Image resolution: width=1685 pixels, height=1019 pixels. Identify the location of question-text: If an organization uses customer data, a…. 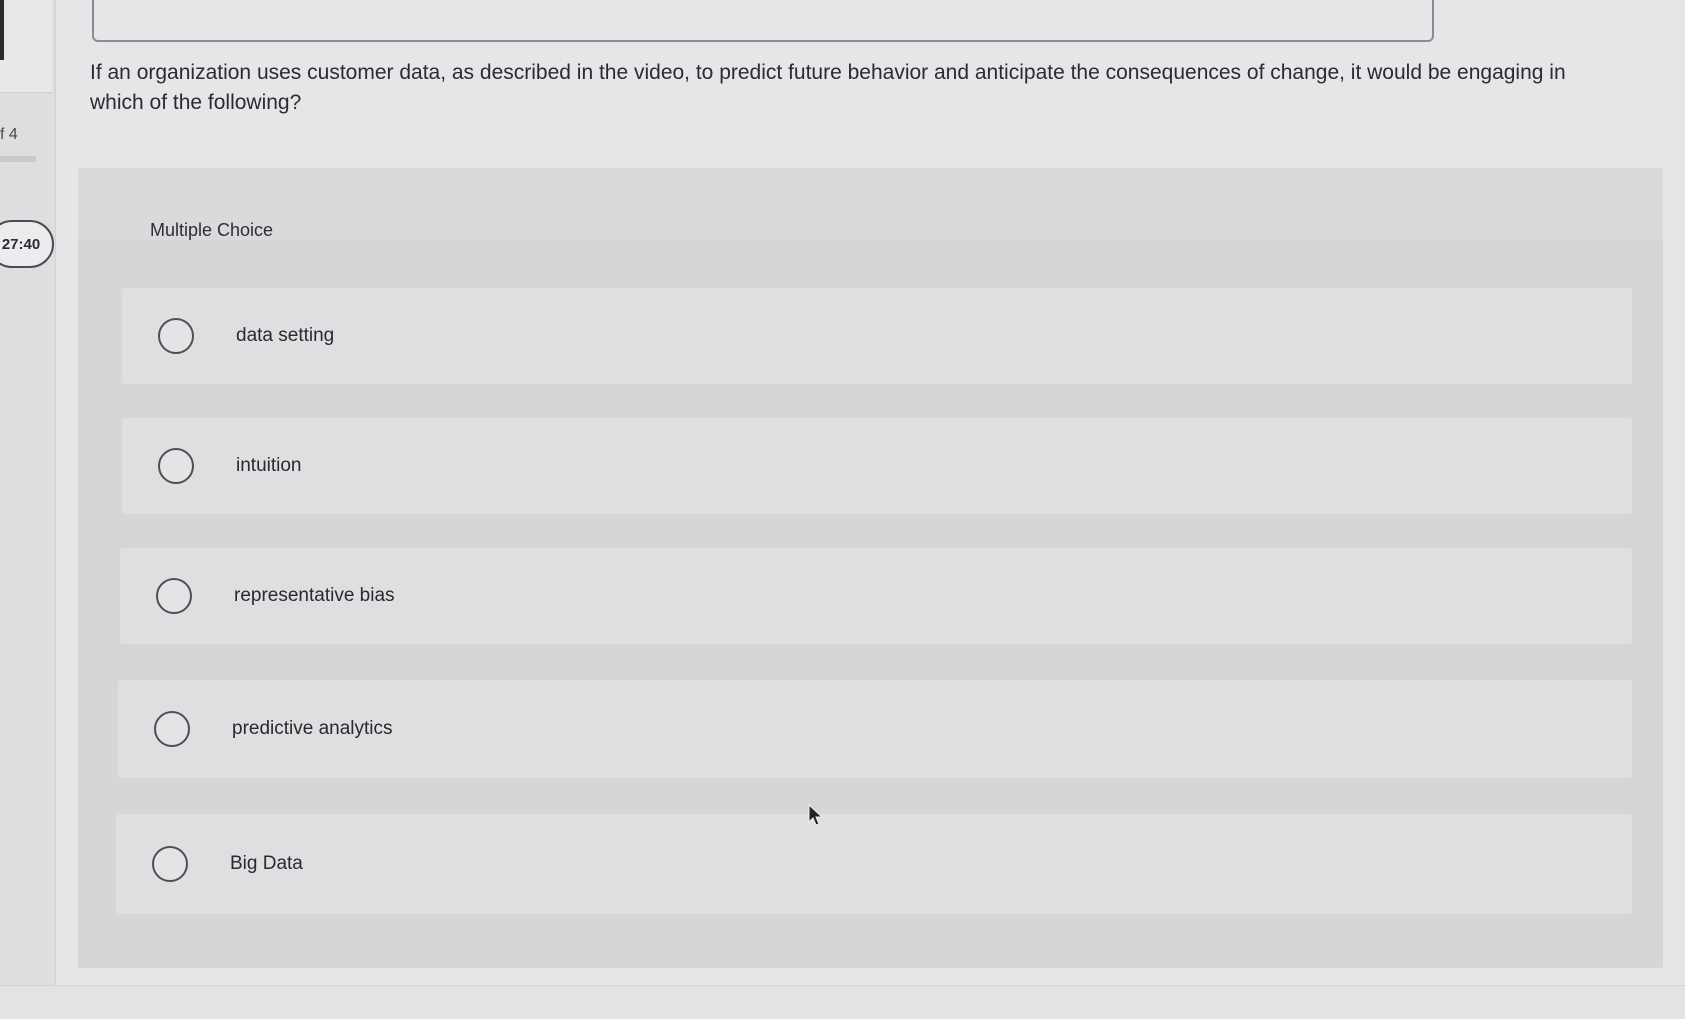
(828, 87).